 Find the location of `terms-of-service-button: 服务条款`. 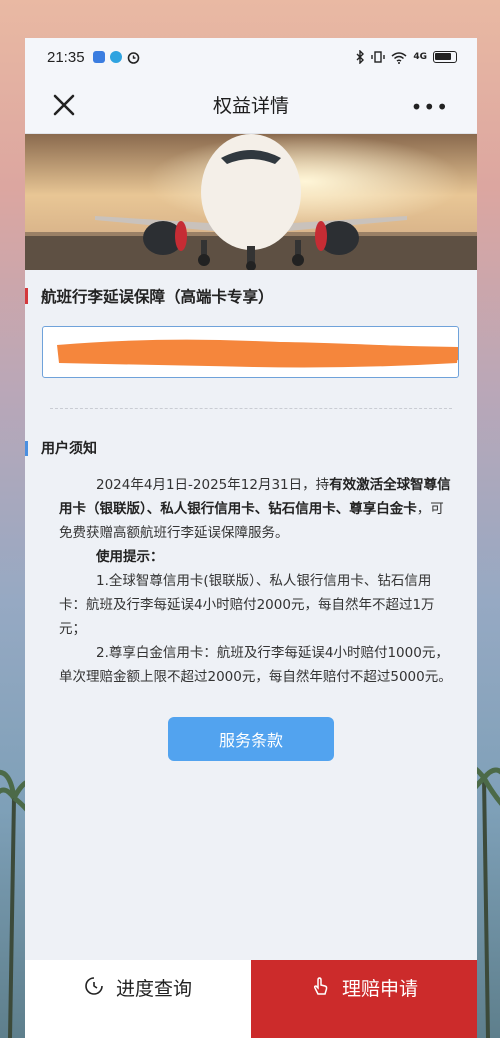

terms-of-service-button: 服务条款 is located at coordinates (251, 739).